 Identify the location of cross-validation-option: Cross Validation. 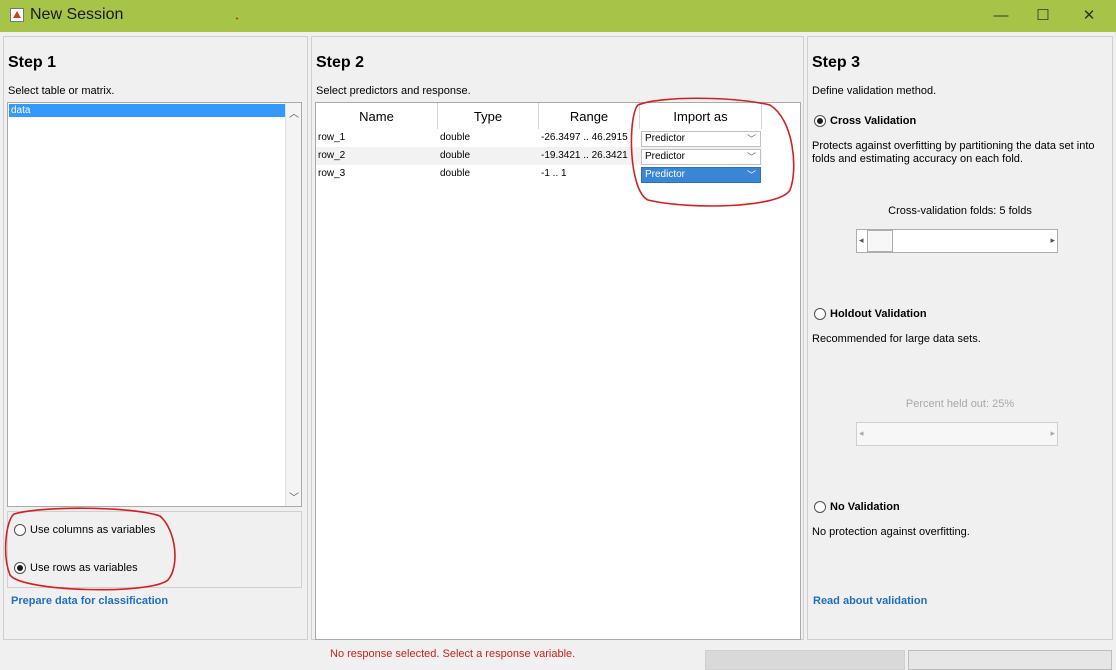
(865, 121).